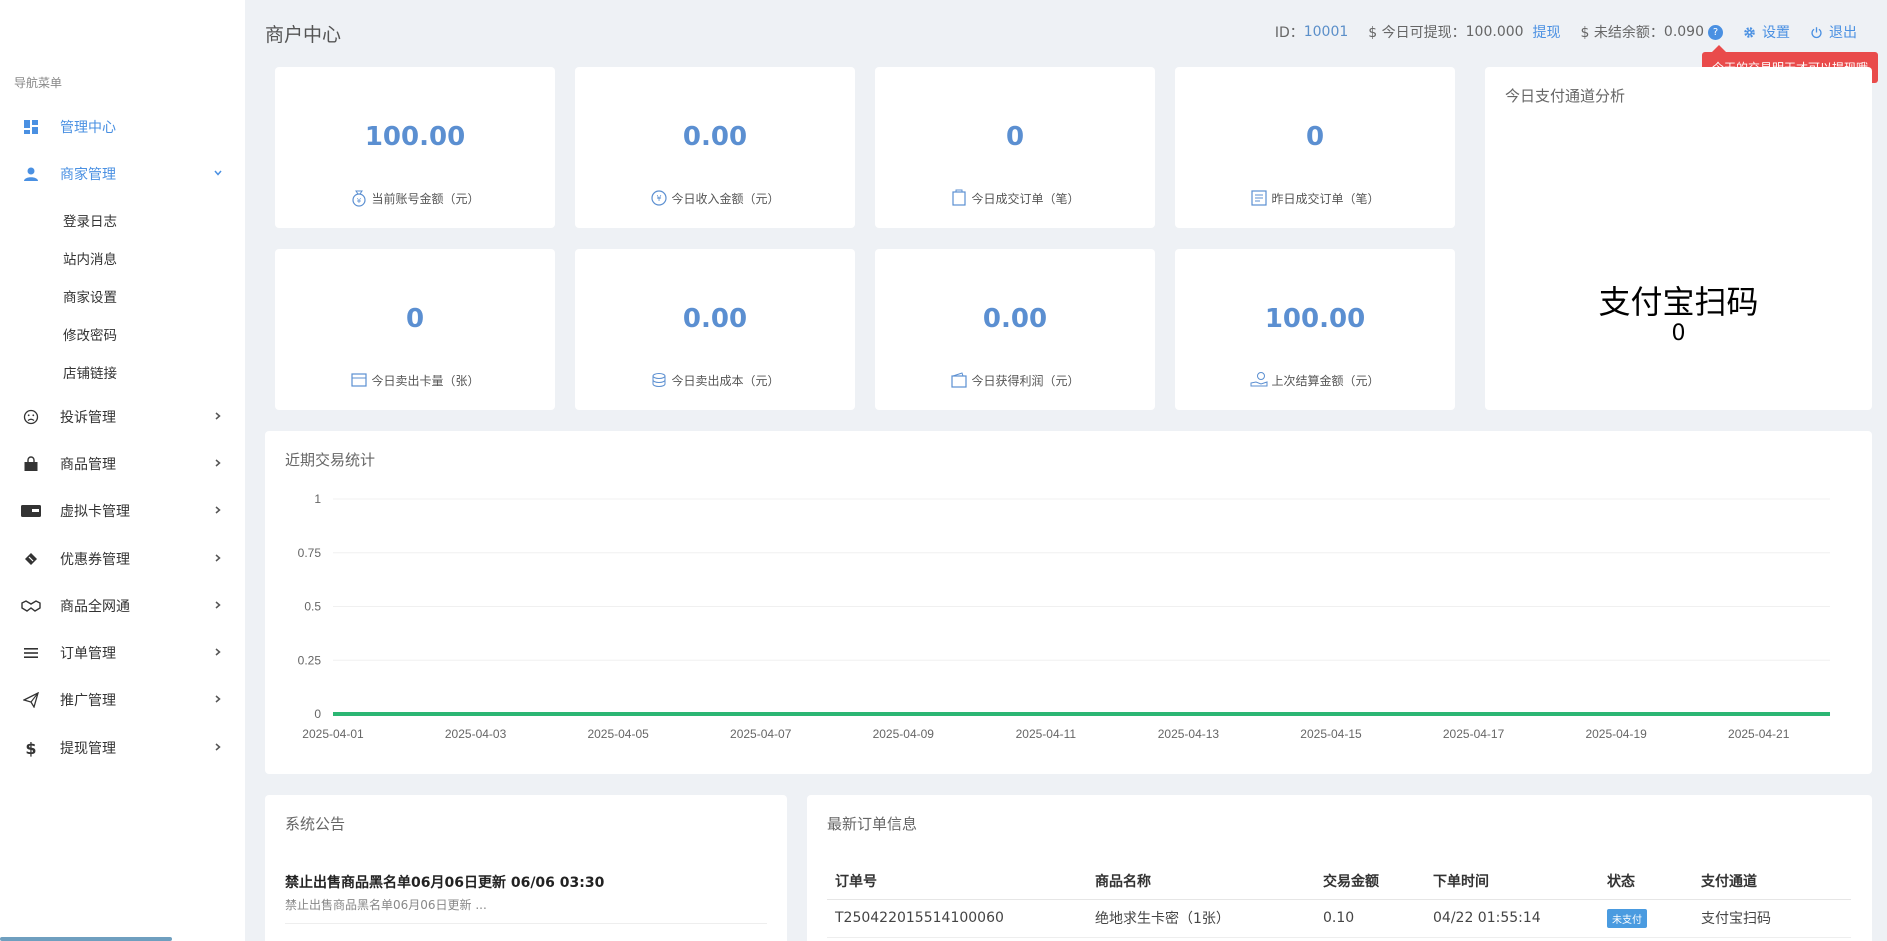 The image size is (1887, 941). I want to click on id-value: 10001, so click(1326, 32).